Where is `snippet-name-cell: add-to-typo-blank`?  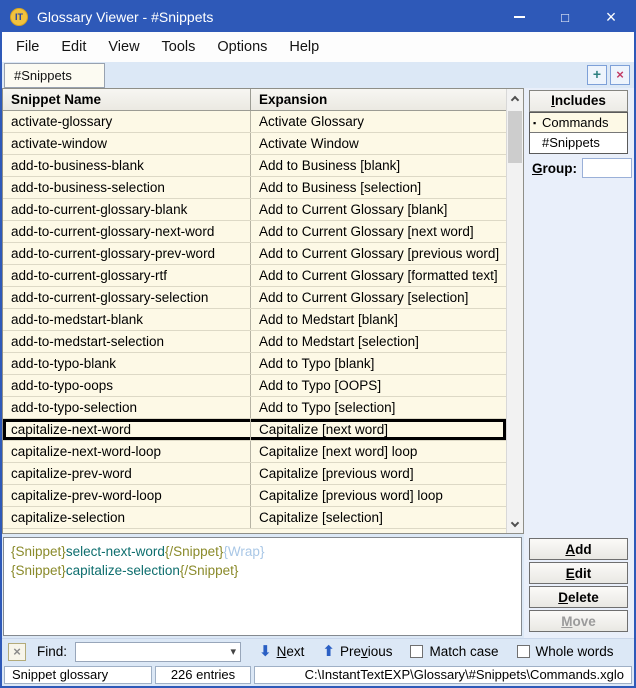 snippet-name-cell: add-to-typo-blank is located at coordinates (127, 363).